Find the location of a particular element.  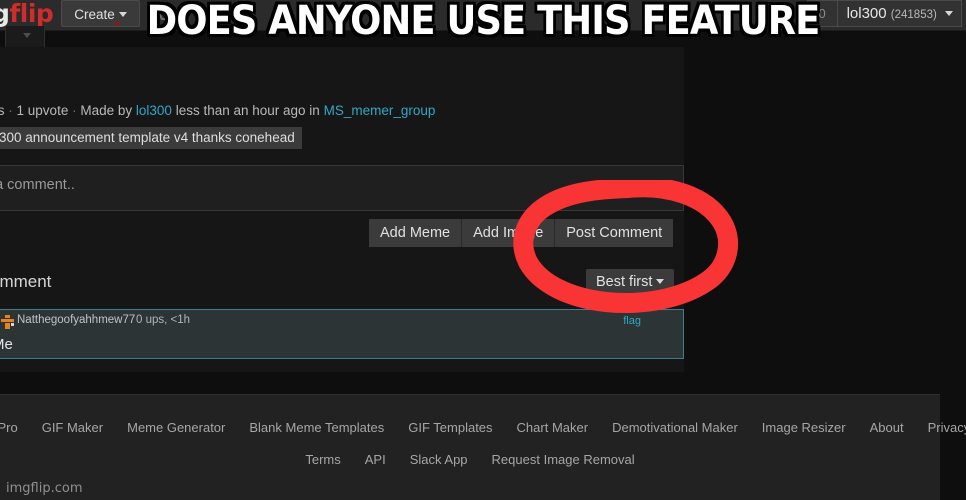

comment-toolbar: Add Meme Add Image Post Comment is located at coordinates (521, 233).